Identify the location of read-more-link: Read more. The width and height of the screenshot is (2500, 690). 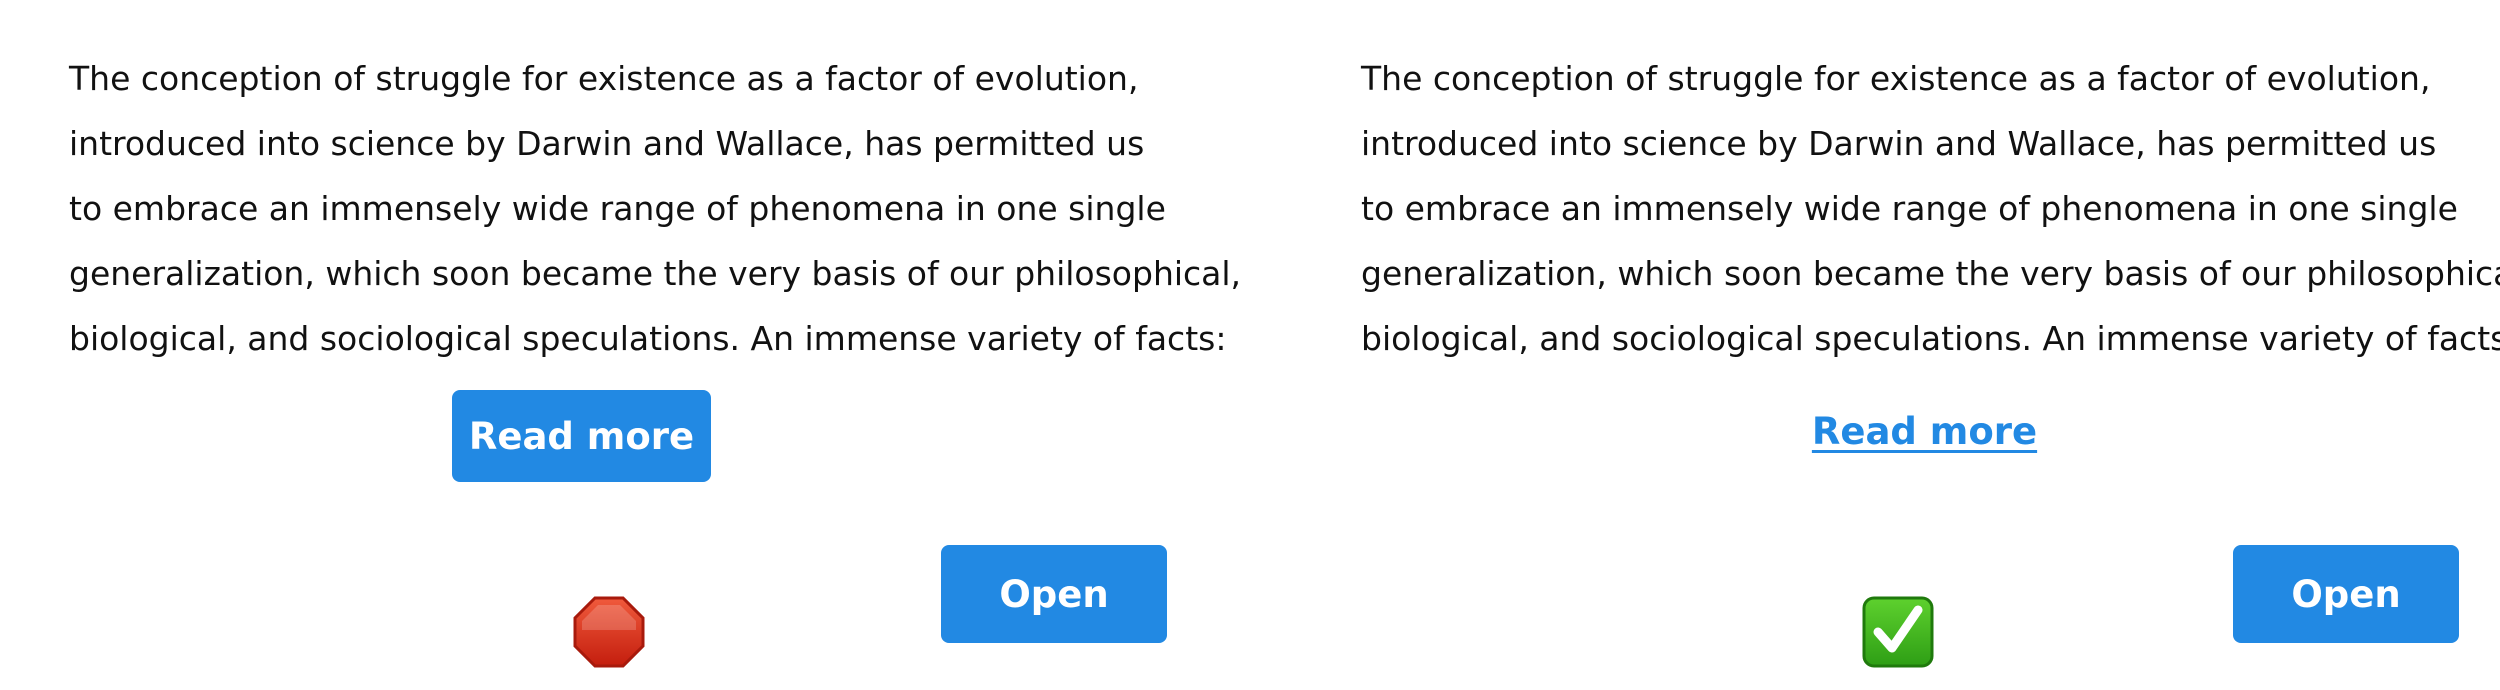
(1924, 431).